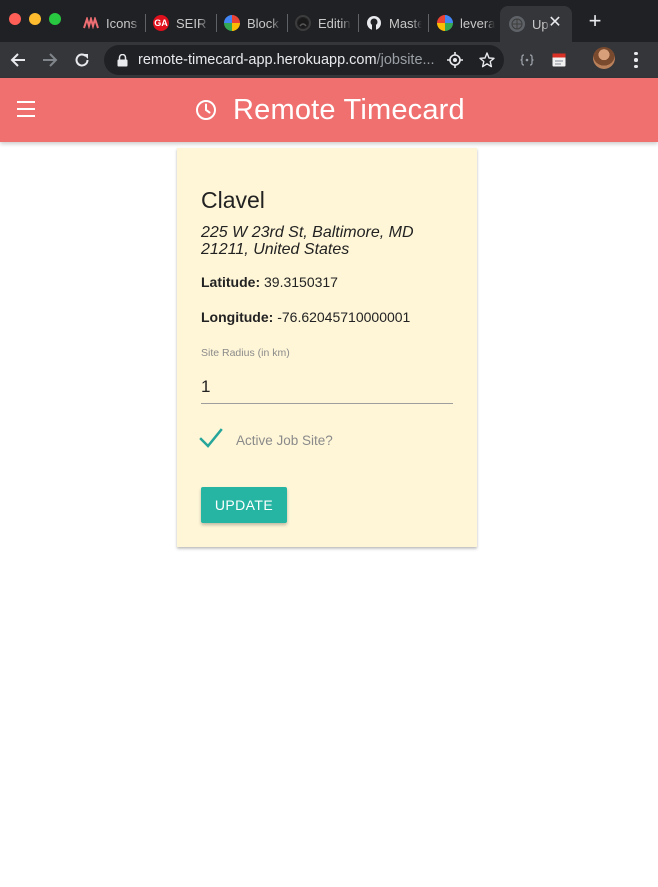 The image size is (658, 887). I want to click on longitude-row: Longitude: -76.62045710000001, so click(305, 317).